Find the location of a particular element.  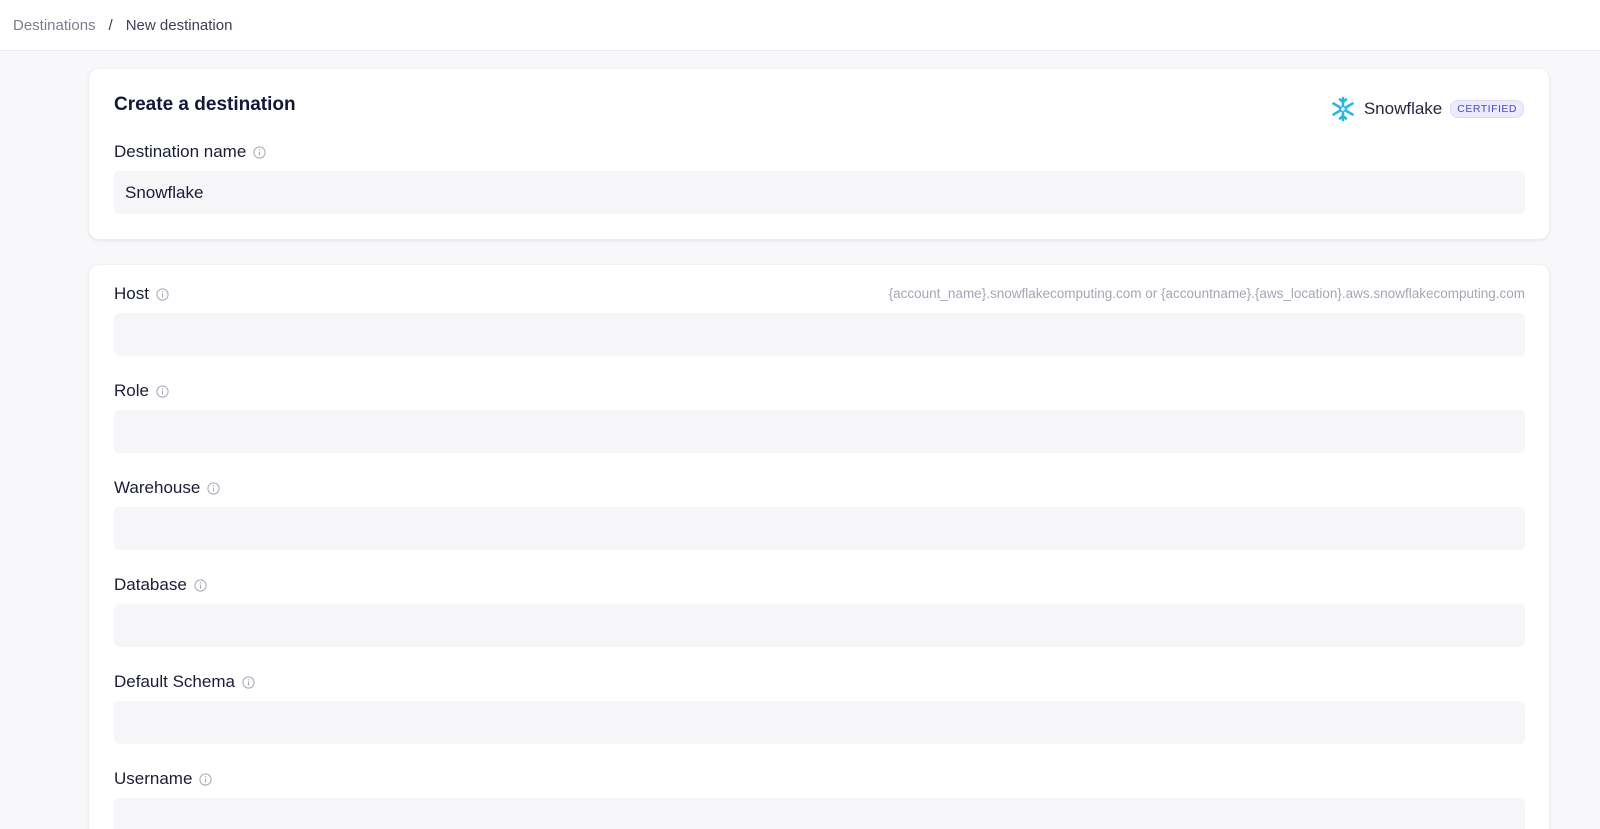

destination-name-field: Destination name is located at coordinates (819, 177).